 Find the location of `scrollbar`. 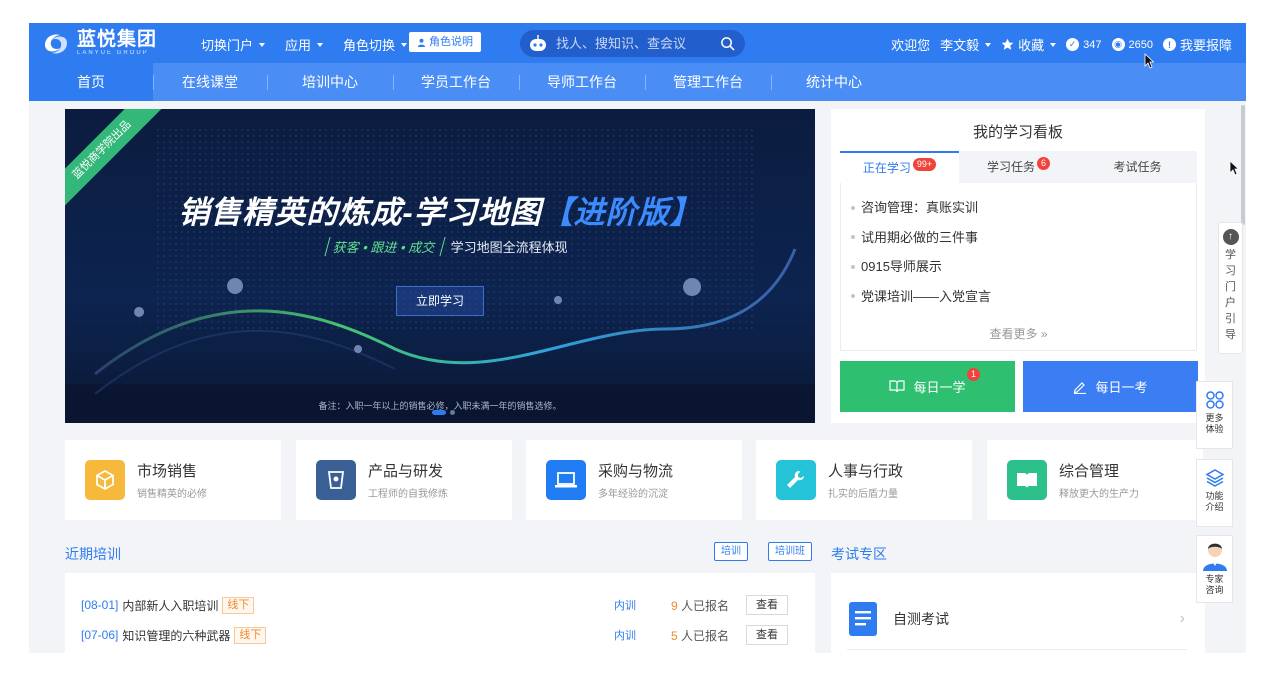

scrollbar is located at coordinates (1243, 377).